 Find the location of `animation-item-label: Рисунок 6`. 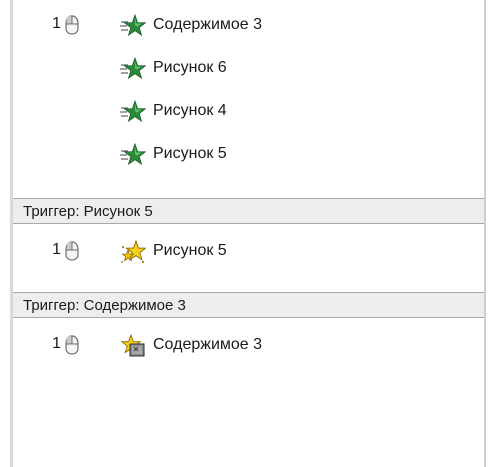

animation-item-label: Рисунок 6 is located at coordinates (190, 67).